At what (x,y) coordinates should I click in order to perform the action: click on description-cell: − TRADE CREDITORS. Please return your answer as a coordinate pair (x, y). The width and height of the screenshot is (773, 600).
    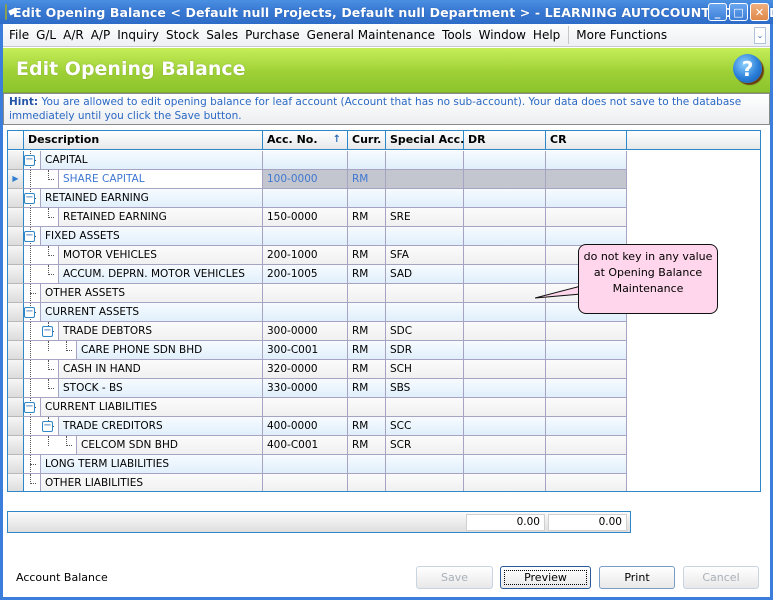
    Looking at the image, I should click on (143, 426).